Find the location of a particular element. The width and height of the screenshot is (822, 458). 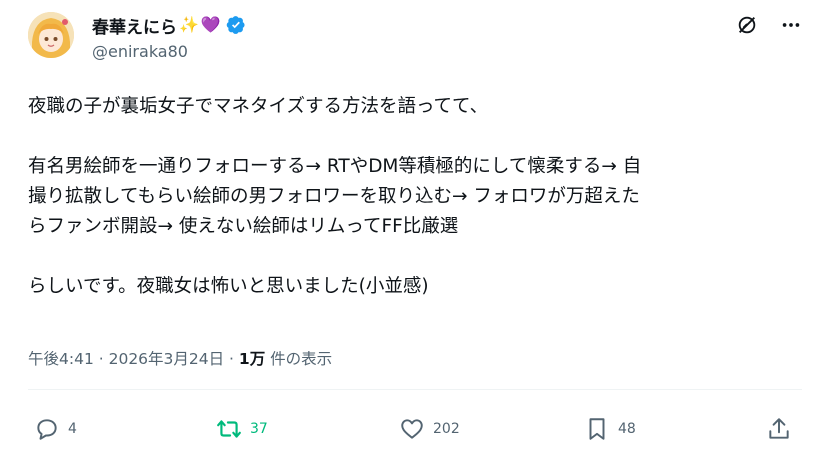

share-icon is located at coordinates (779, 428).